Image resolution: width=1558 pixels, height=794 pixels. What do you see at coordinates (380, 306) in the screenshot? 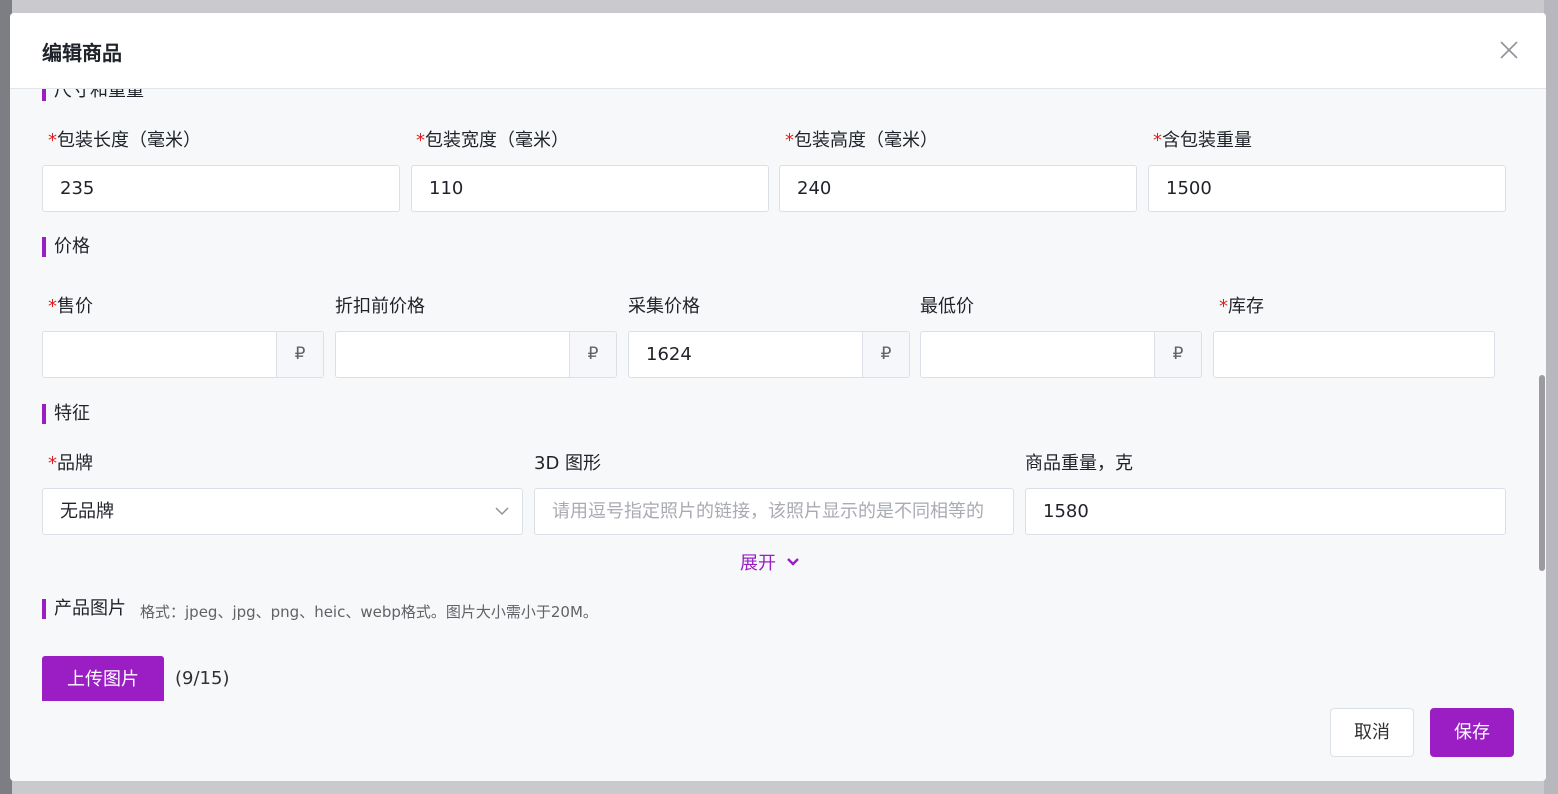
I see `original-price-label: 折扣前价格` at bounding box center [380, 306].